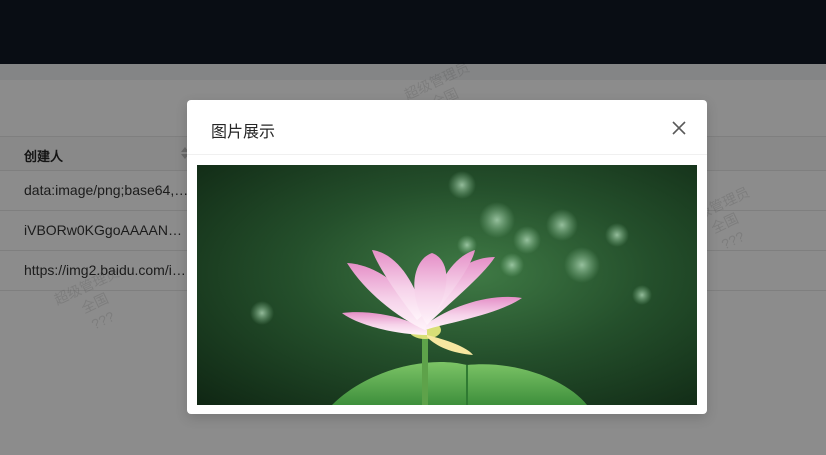 The width and height of the screenshot is (826, 455). What do you see at coordinates (447, 127) in the screenshot?
I see `modal-header: 图片展示` at bounding box center [447, 127].